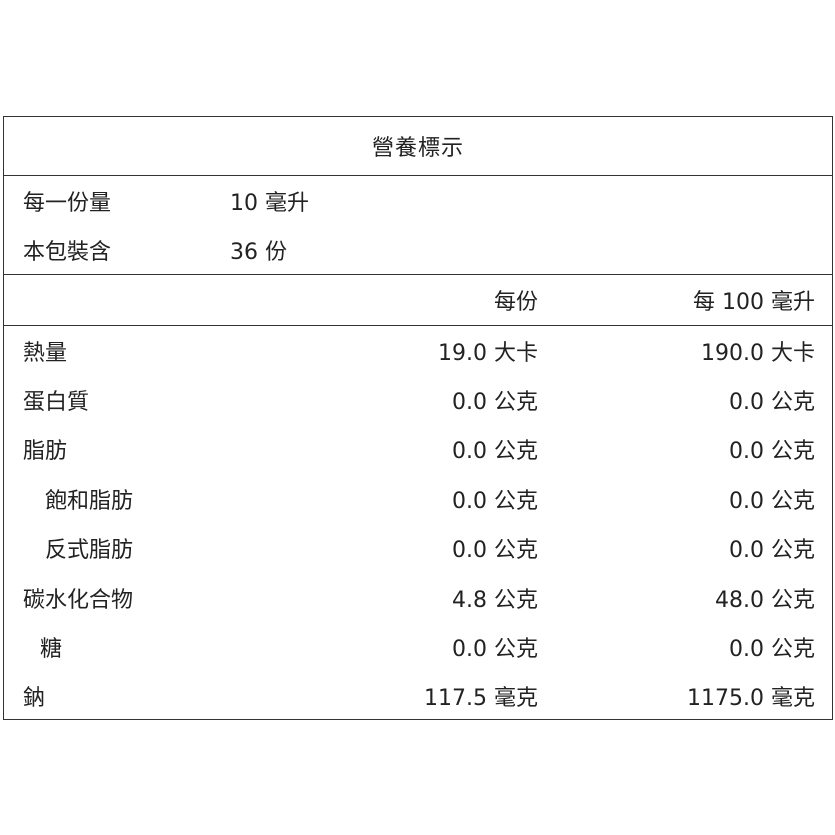 The image size is (835, 835). Describe the element at coordinates (495, 600) in the screenshot. I see `nutrient-per-serving: 4.8 公克` at that location.